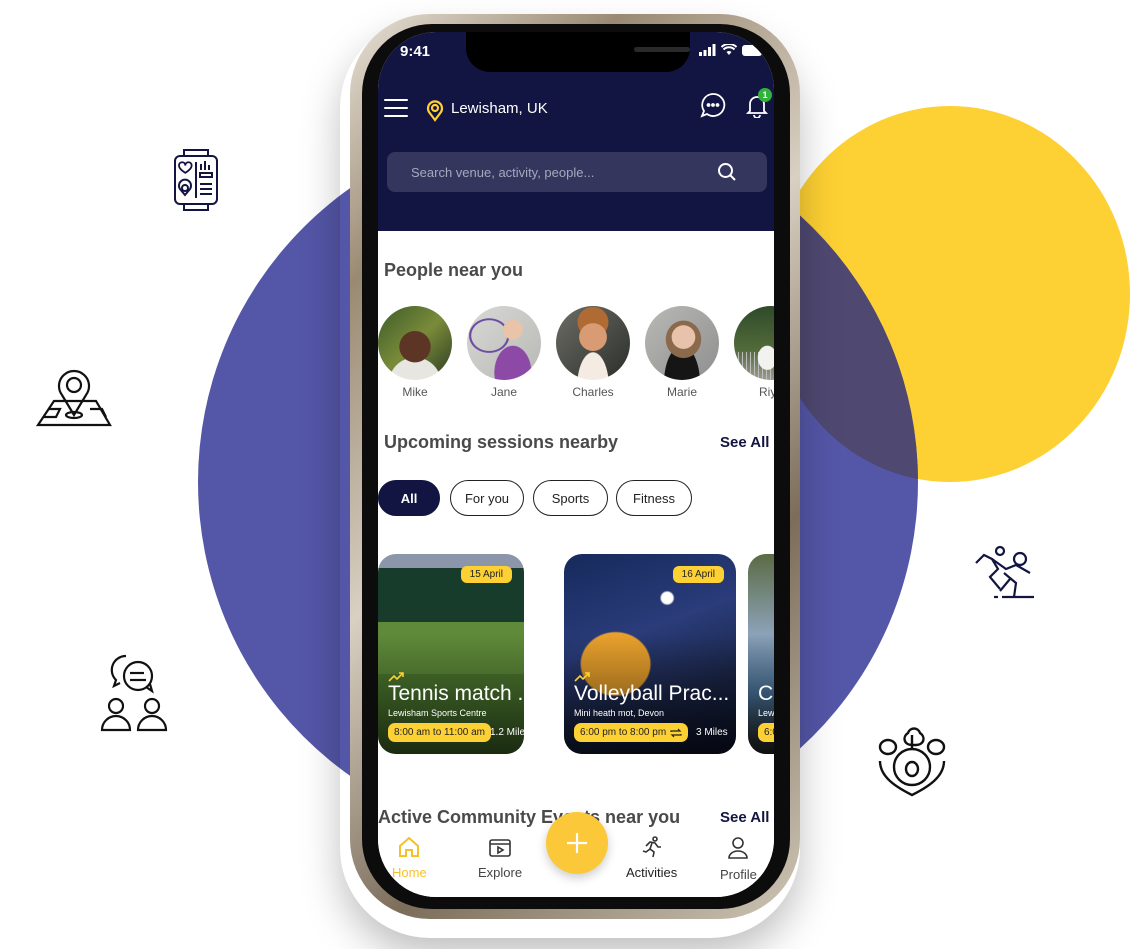 The image size is (1134, 949). What do you see at coordinates (593, 392) in the screenshot?
I see `person-name: Charles` at bounding box center [593, 392].